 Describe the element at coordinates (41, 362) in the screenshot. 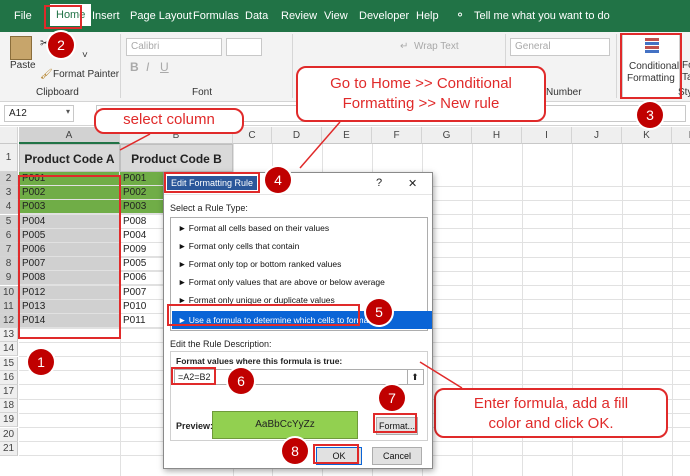

I see `step-1-badge: 1` at that location.